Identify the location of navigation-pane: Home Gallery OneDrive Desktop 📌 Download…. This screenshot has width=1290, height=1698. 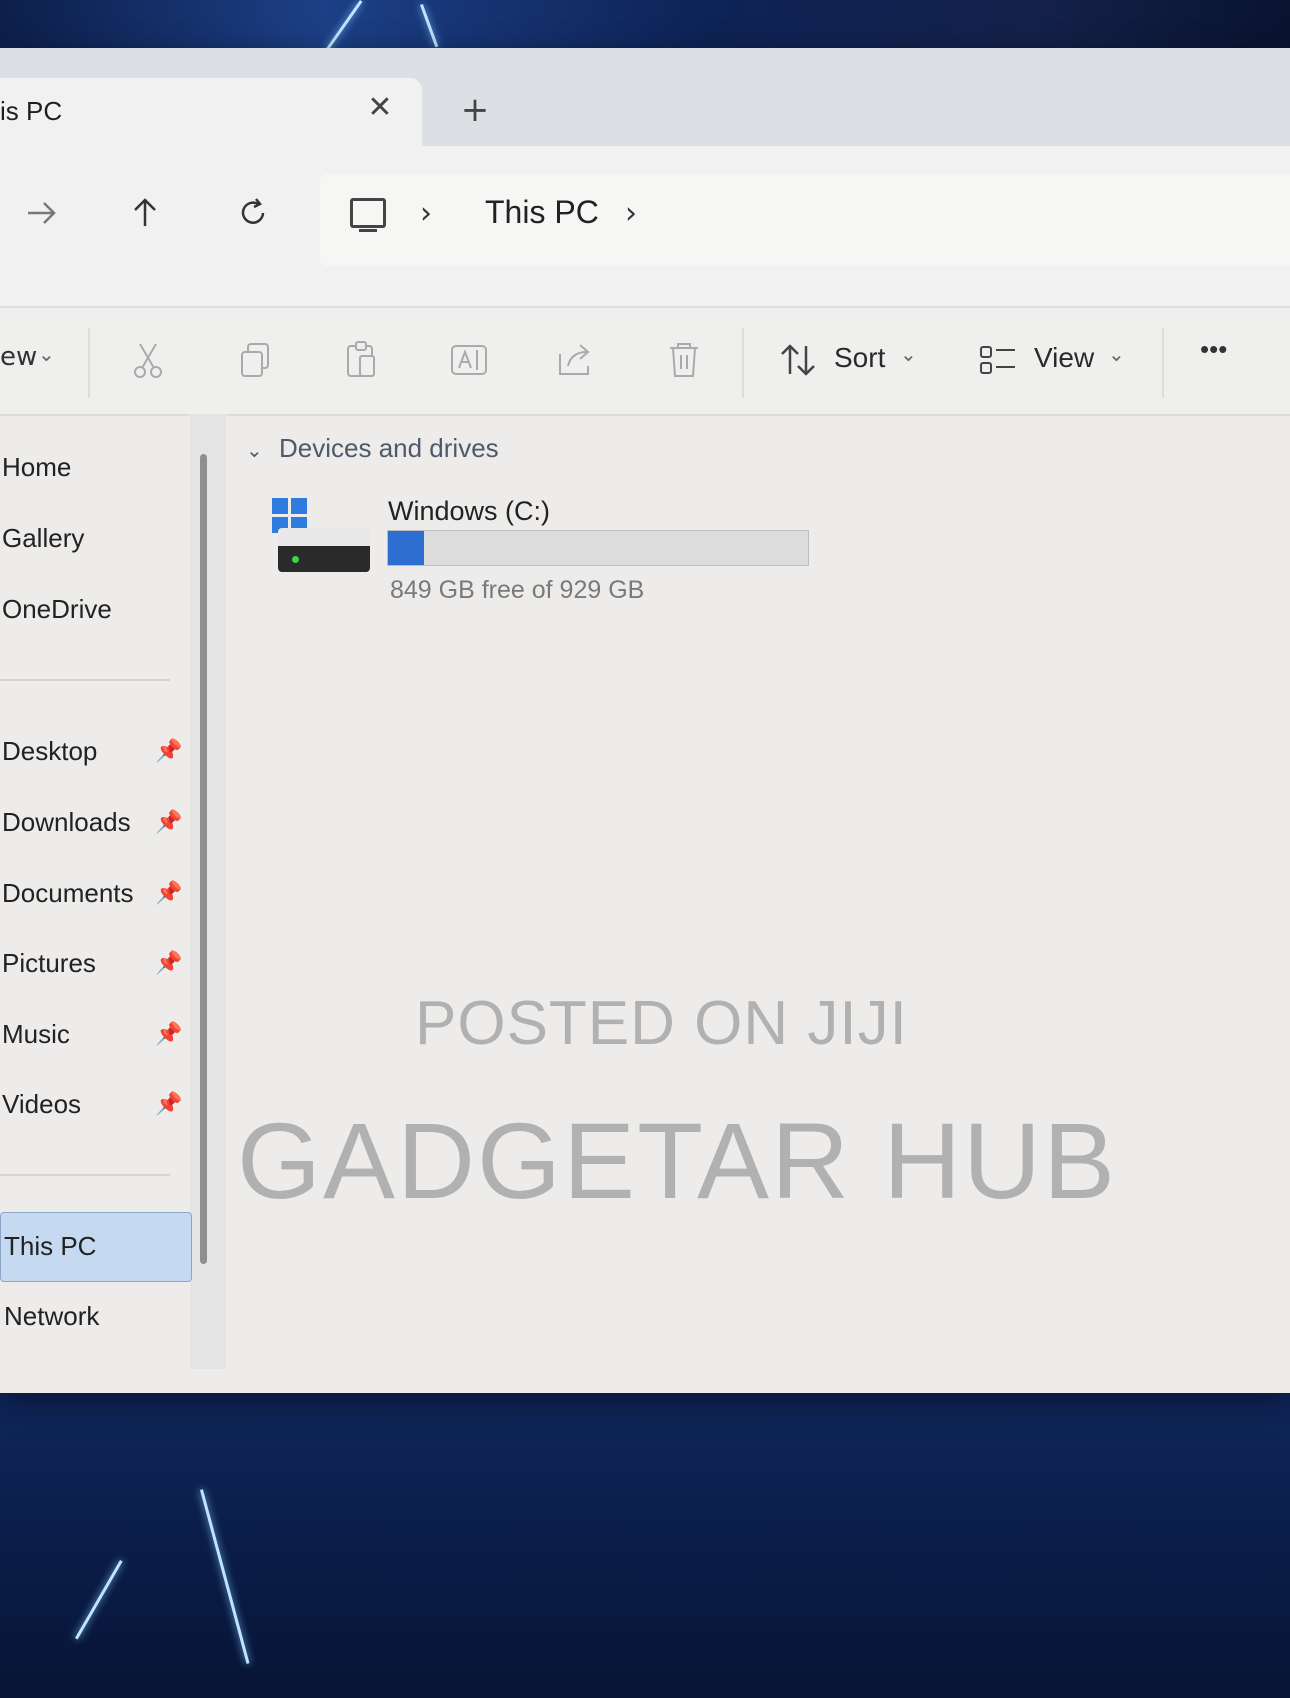
(115, 894).